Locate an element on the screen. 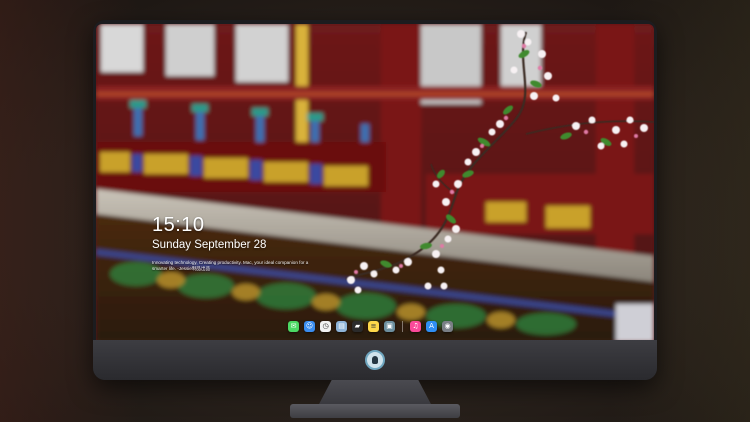 This screenshot has width=750, height=422. notes-icon: ≡ is located at coordinates (373, 326).